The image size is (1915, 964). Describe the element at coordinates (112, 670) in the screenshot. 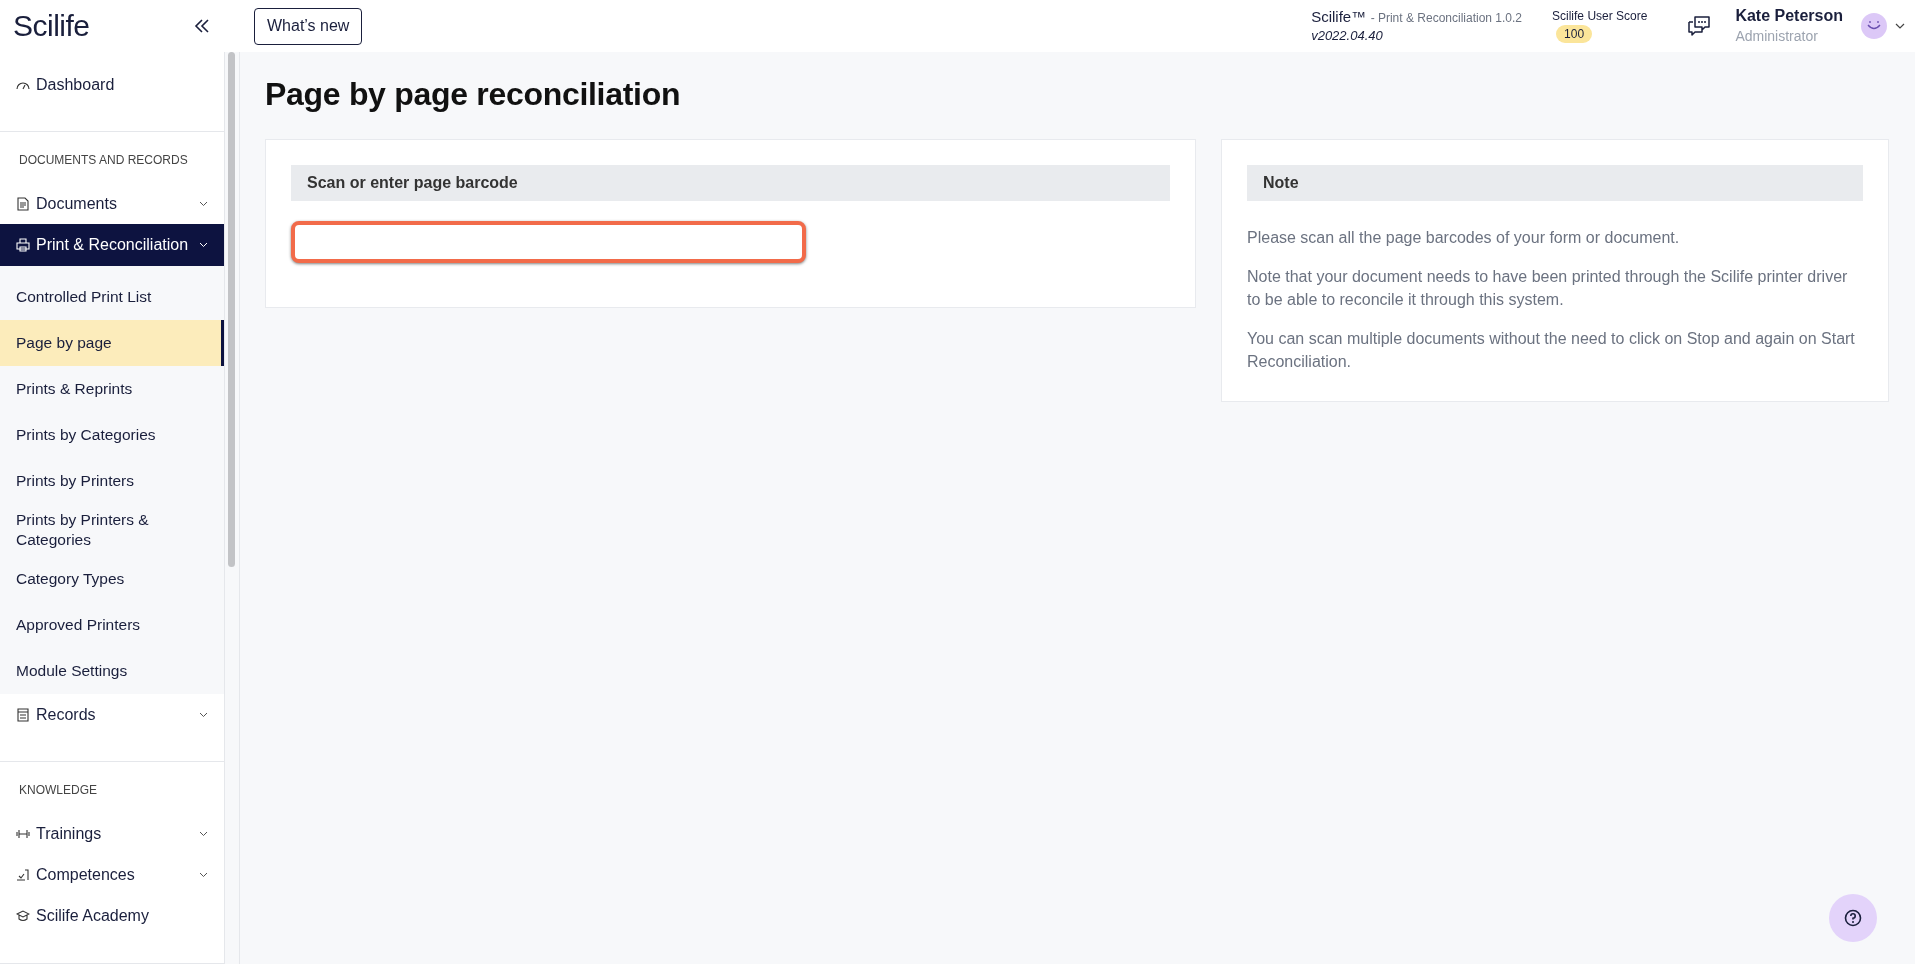

I see `submenu-item: Module Settings` at that location.